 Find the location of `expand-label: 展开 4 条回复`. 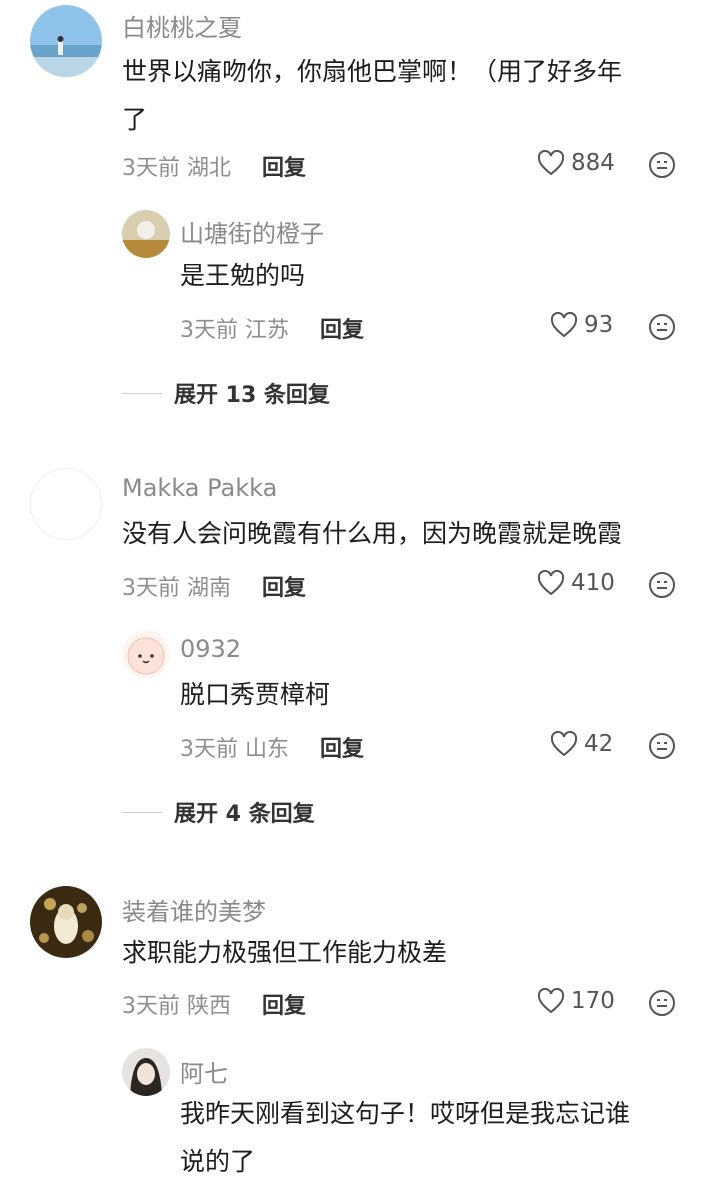

expand-label: 展开 4 条回复 is located at coordinates (244, 814).